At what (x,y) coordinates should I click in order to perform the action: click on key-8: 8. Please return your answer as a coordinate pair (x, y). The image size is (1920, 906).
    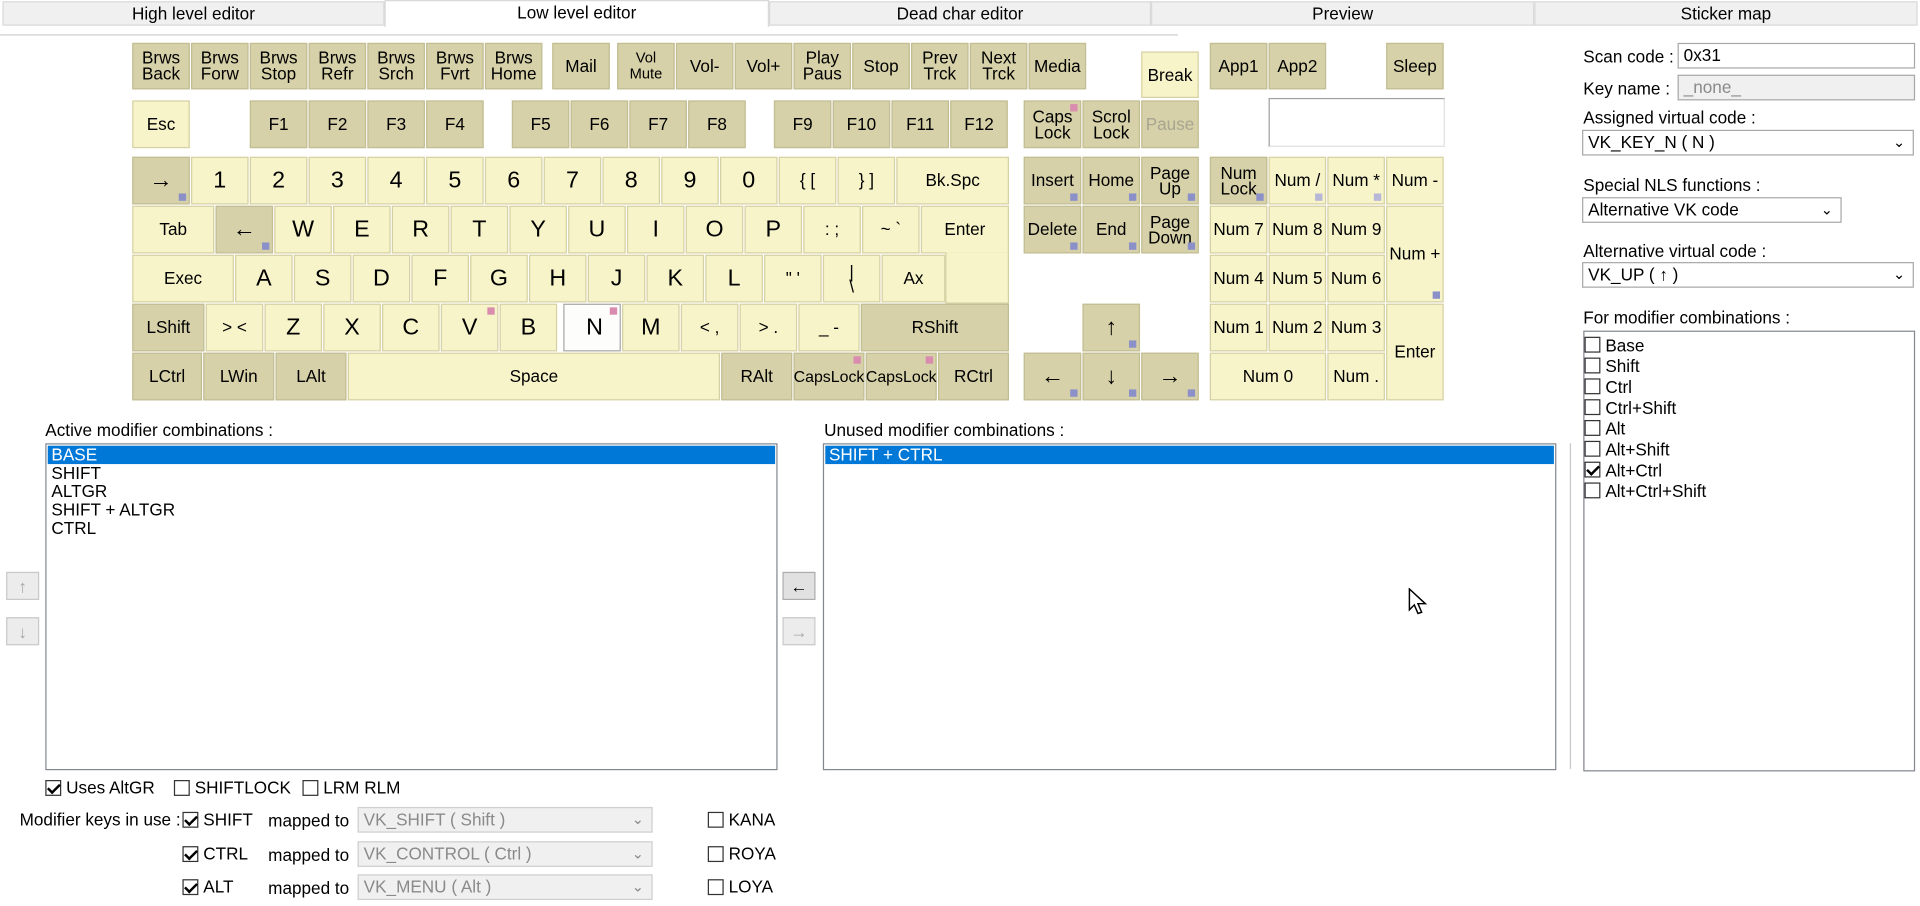
    Looking at the image, I should click on (631, 180).